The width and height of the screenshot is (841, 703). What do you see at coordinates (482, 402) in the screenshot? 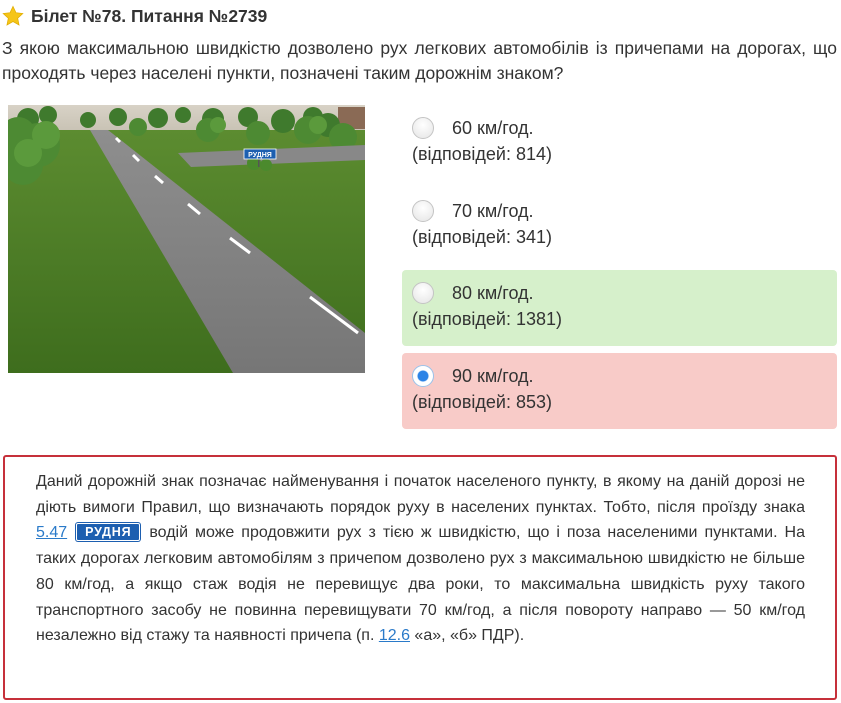
I see `answer-count: (відповідей: 853)` at bounding box center [482, 402].